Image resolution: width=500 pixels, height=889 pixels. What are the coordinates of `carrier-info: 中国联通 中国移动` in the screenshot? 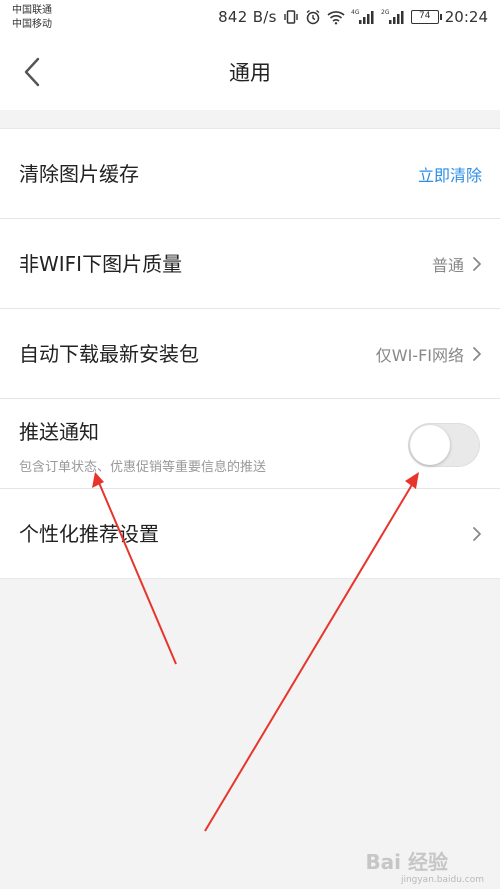 It's located at (32, 18).